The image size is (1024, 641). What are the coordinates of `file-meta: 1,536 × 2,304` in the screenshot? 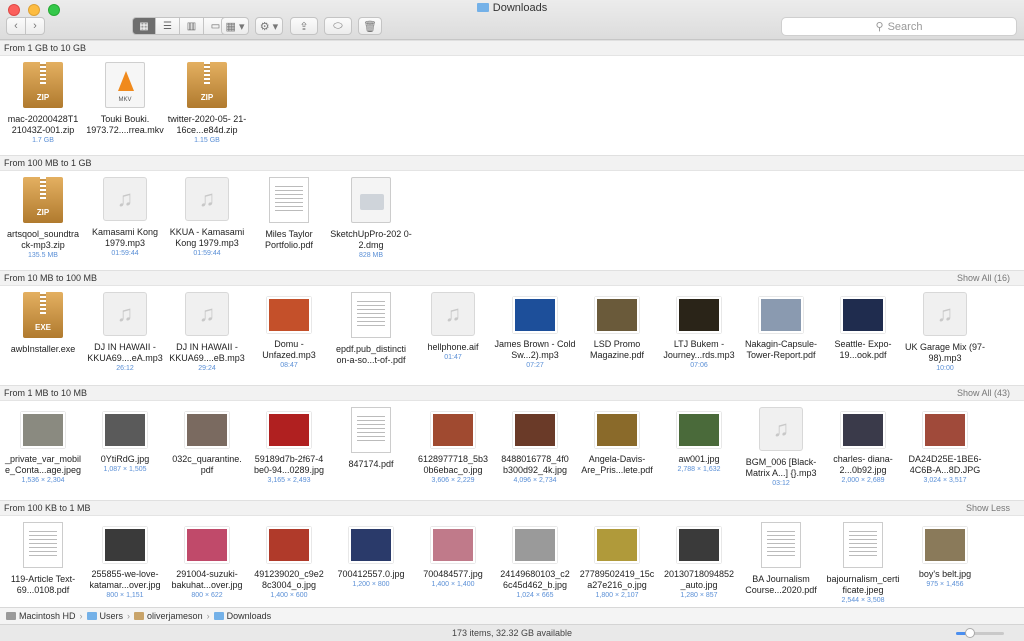 It's located at (43, 480).